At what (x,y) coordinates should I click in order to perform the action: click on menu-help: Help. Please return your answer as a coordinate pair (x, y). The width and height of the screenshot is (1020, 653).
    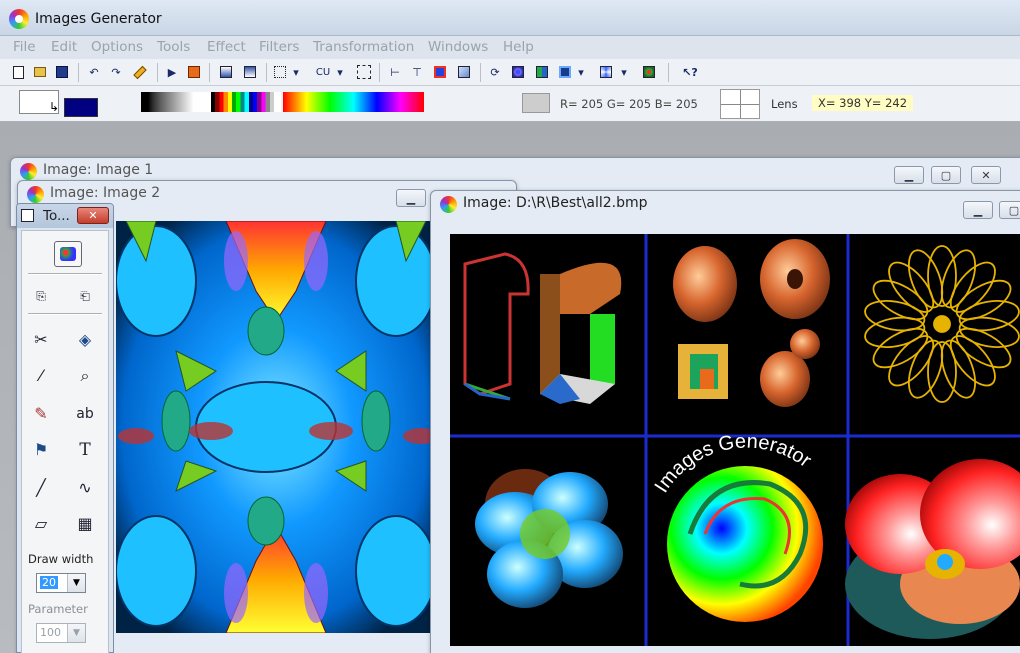
    Looking at the image, I should click on (518, 47).